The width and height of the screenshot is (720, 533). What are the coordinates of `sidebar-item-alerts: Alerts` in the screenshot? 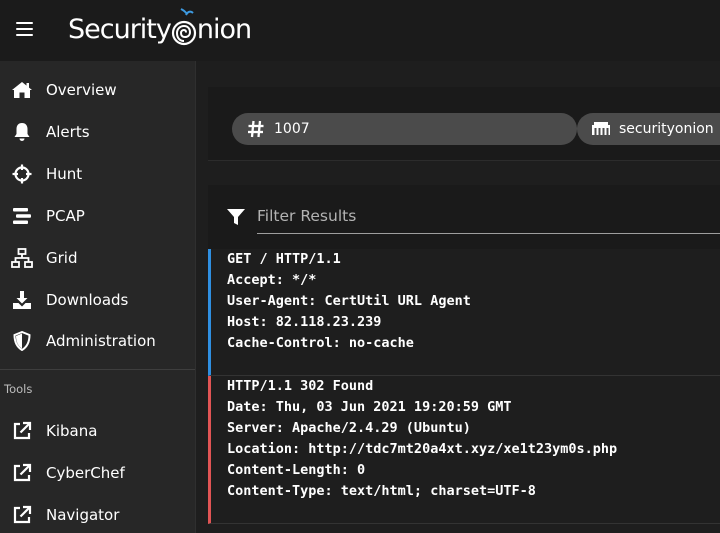 It's located at (97, 132).